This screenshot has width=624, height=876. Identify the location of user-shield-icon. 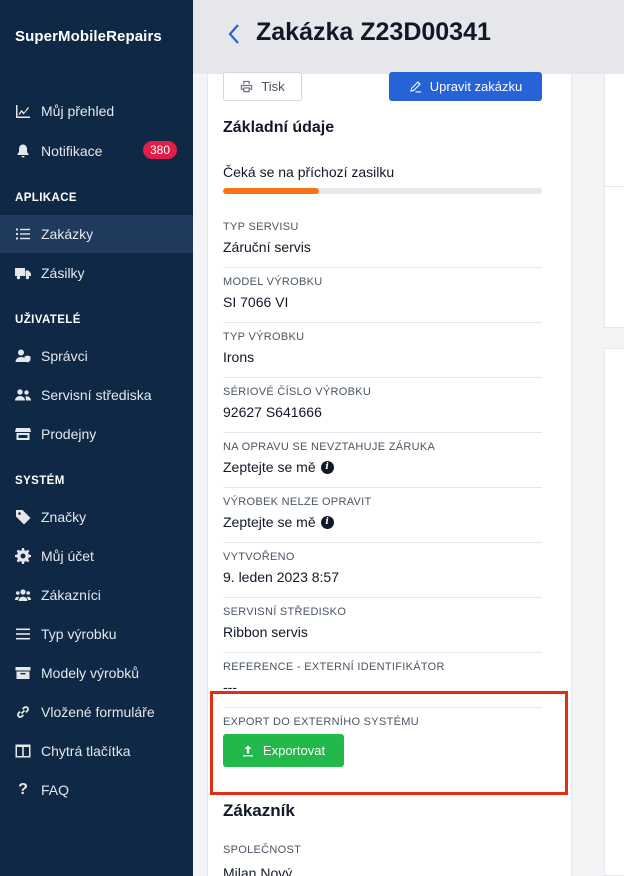
(23, 356).